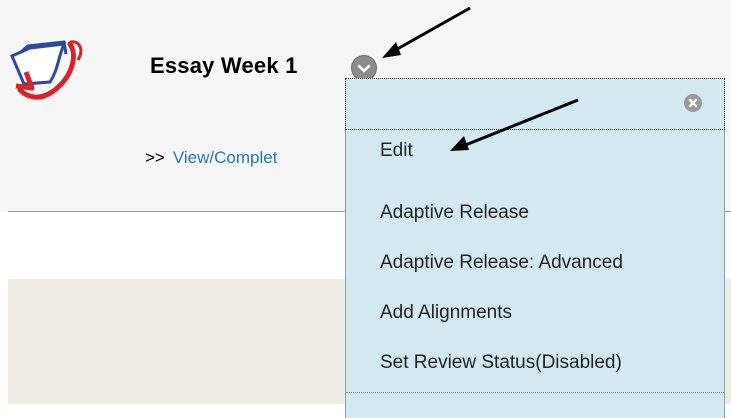 This screenshot has height=418, width=731. What do you see at coordinates (396, 151) in the screenshot?
I see `menu-item-edit: Edit` at bounding box center [396, 151].